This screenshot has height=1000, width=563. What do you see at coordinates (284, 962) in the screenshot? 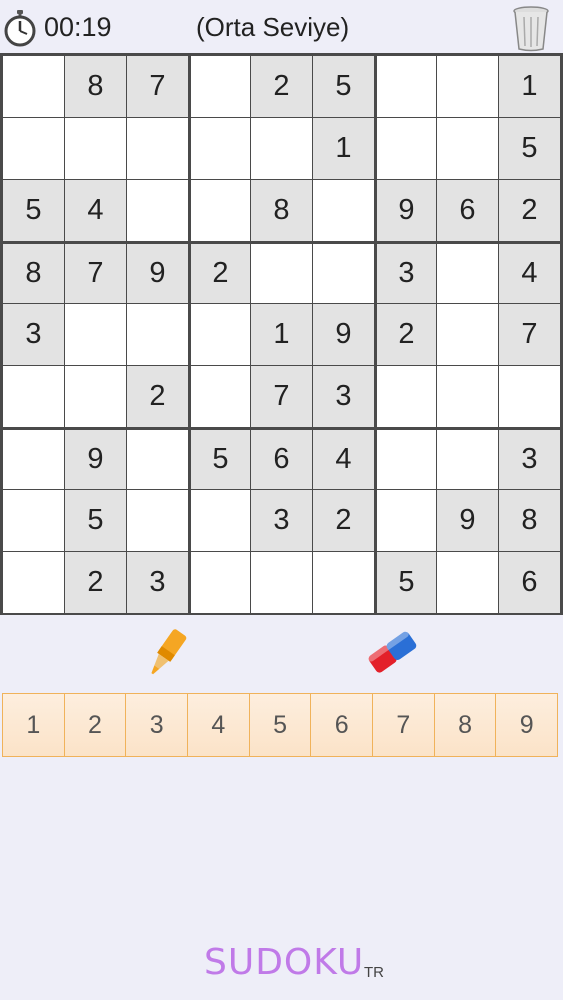
I see `app-logo: SUDOKU` at bounding box center [284, 962].